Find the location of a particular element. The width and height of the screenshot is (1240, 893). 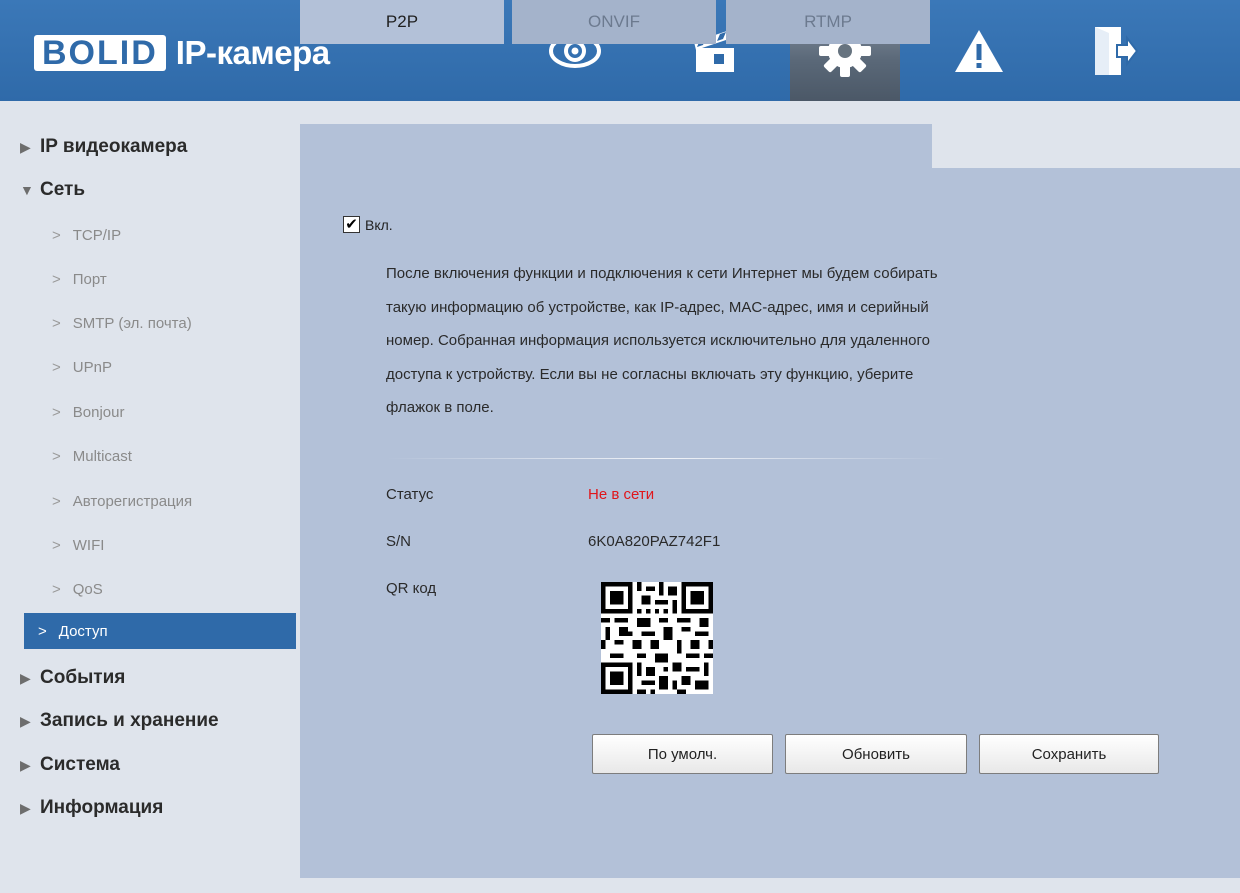

sn-label: S/N is located at coordinates (399, 541).